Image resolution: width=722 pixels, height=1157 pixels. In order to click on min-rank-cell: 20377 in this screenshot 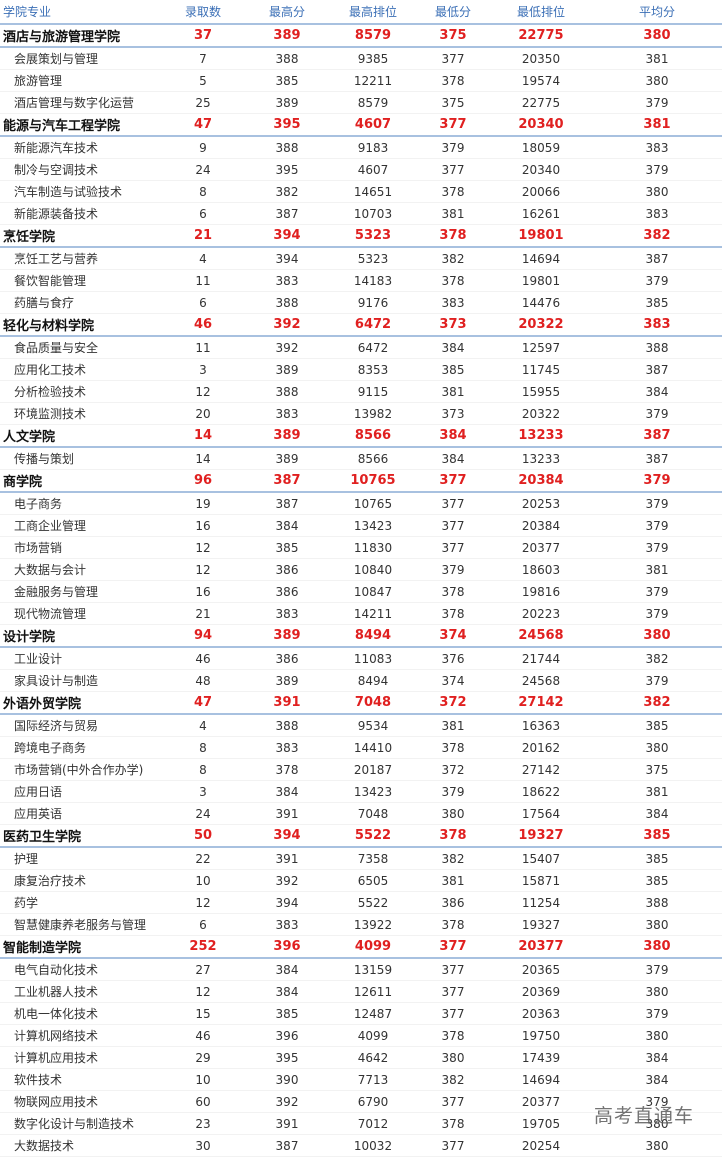, I will do `click(541, 1101)`.